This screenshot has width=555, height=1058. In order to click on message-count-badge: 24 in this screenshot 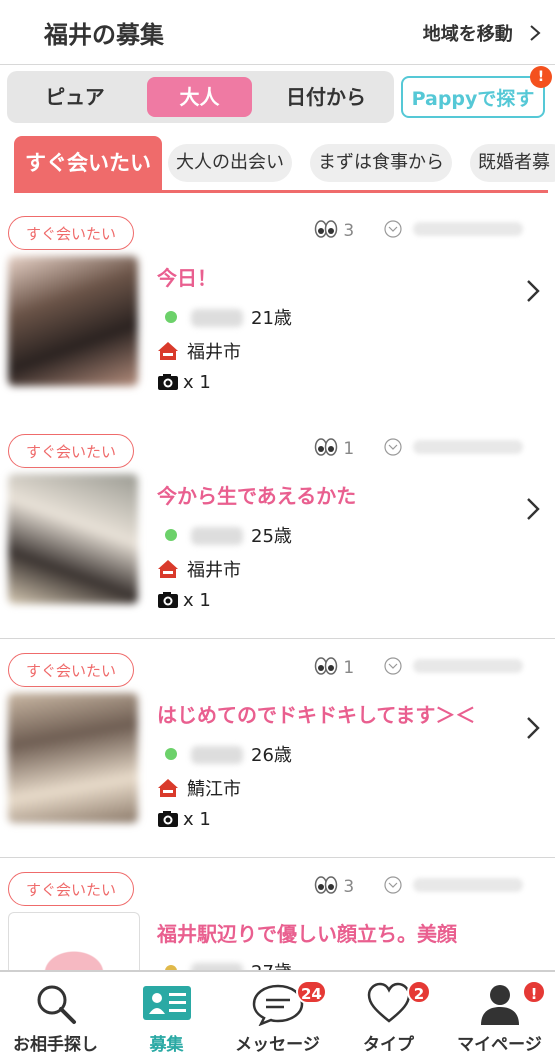, I will do `click(311, 992)`.